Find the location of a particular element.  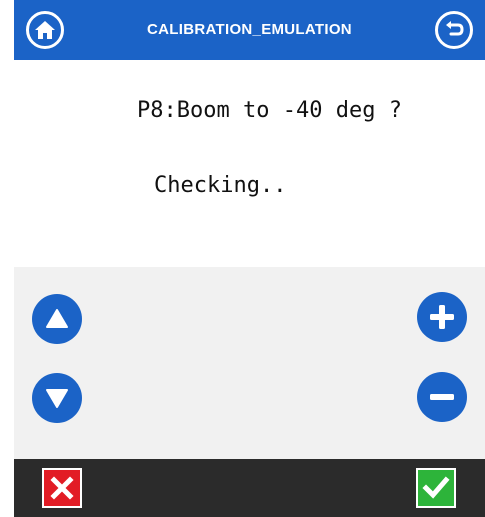

left-edge is located at coordinates (7, 258).